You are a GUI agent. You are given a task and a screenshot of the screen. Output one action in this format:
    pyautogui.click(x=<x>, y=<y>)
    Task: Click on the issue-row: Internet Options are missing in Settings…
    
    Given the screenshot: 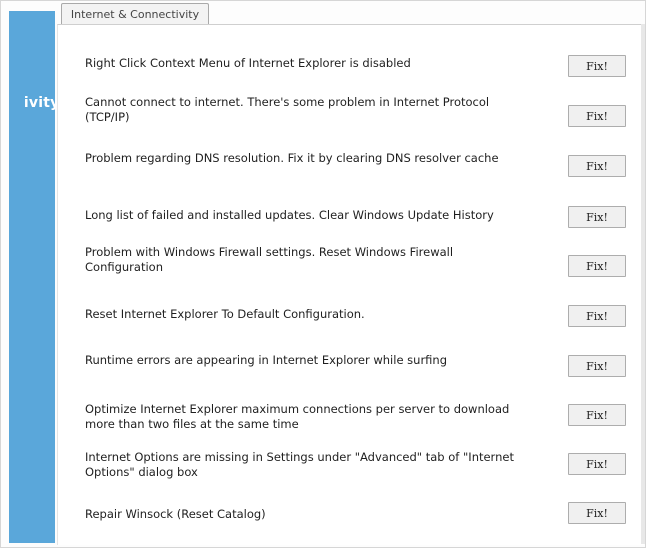 What is the action you would take?
    pyautogui.click(x=359, y=470)
    